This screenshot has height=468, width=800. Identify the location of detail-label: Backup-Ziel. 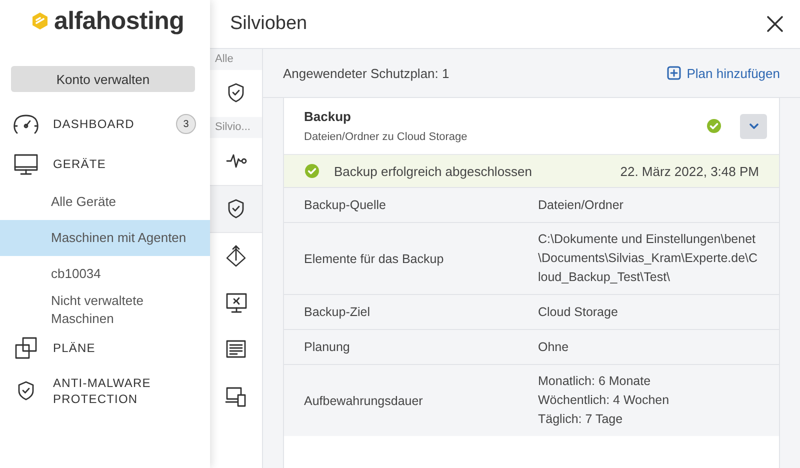
(337, 312).